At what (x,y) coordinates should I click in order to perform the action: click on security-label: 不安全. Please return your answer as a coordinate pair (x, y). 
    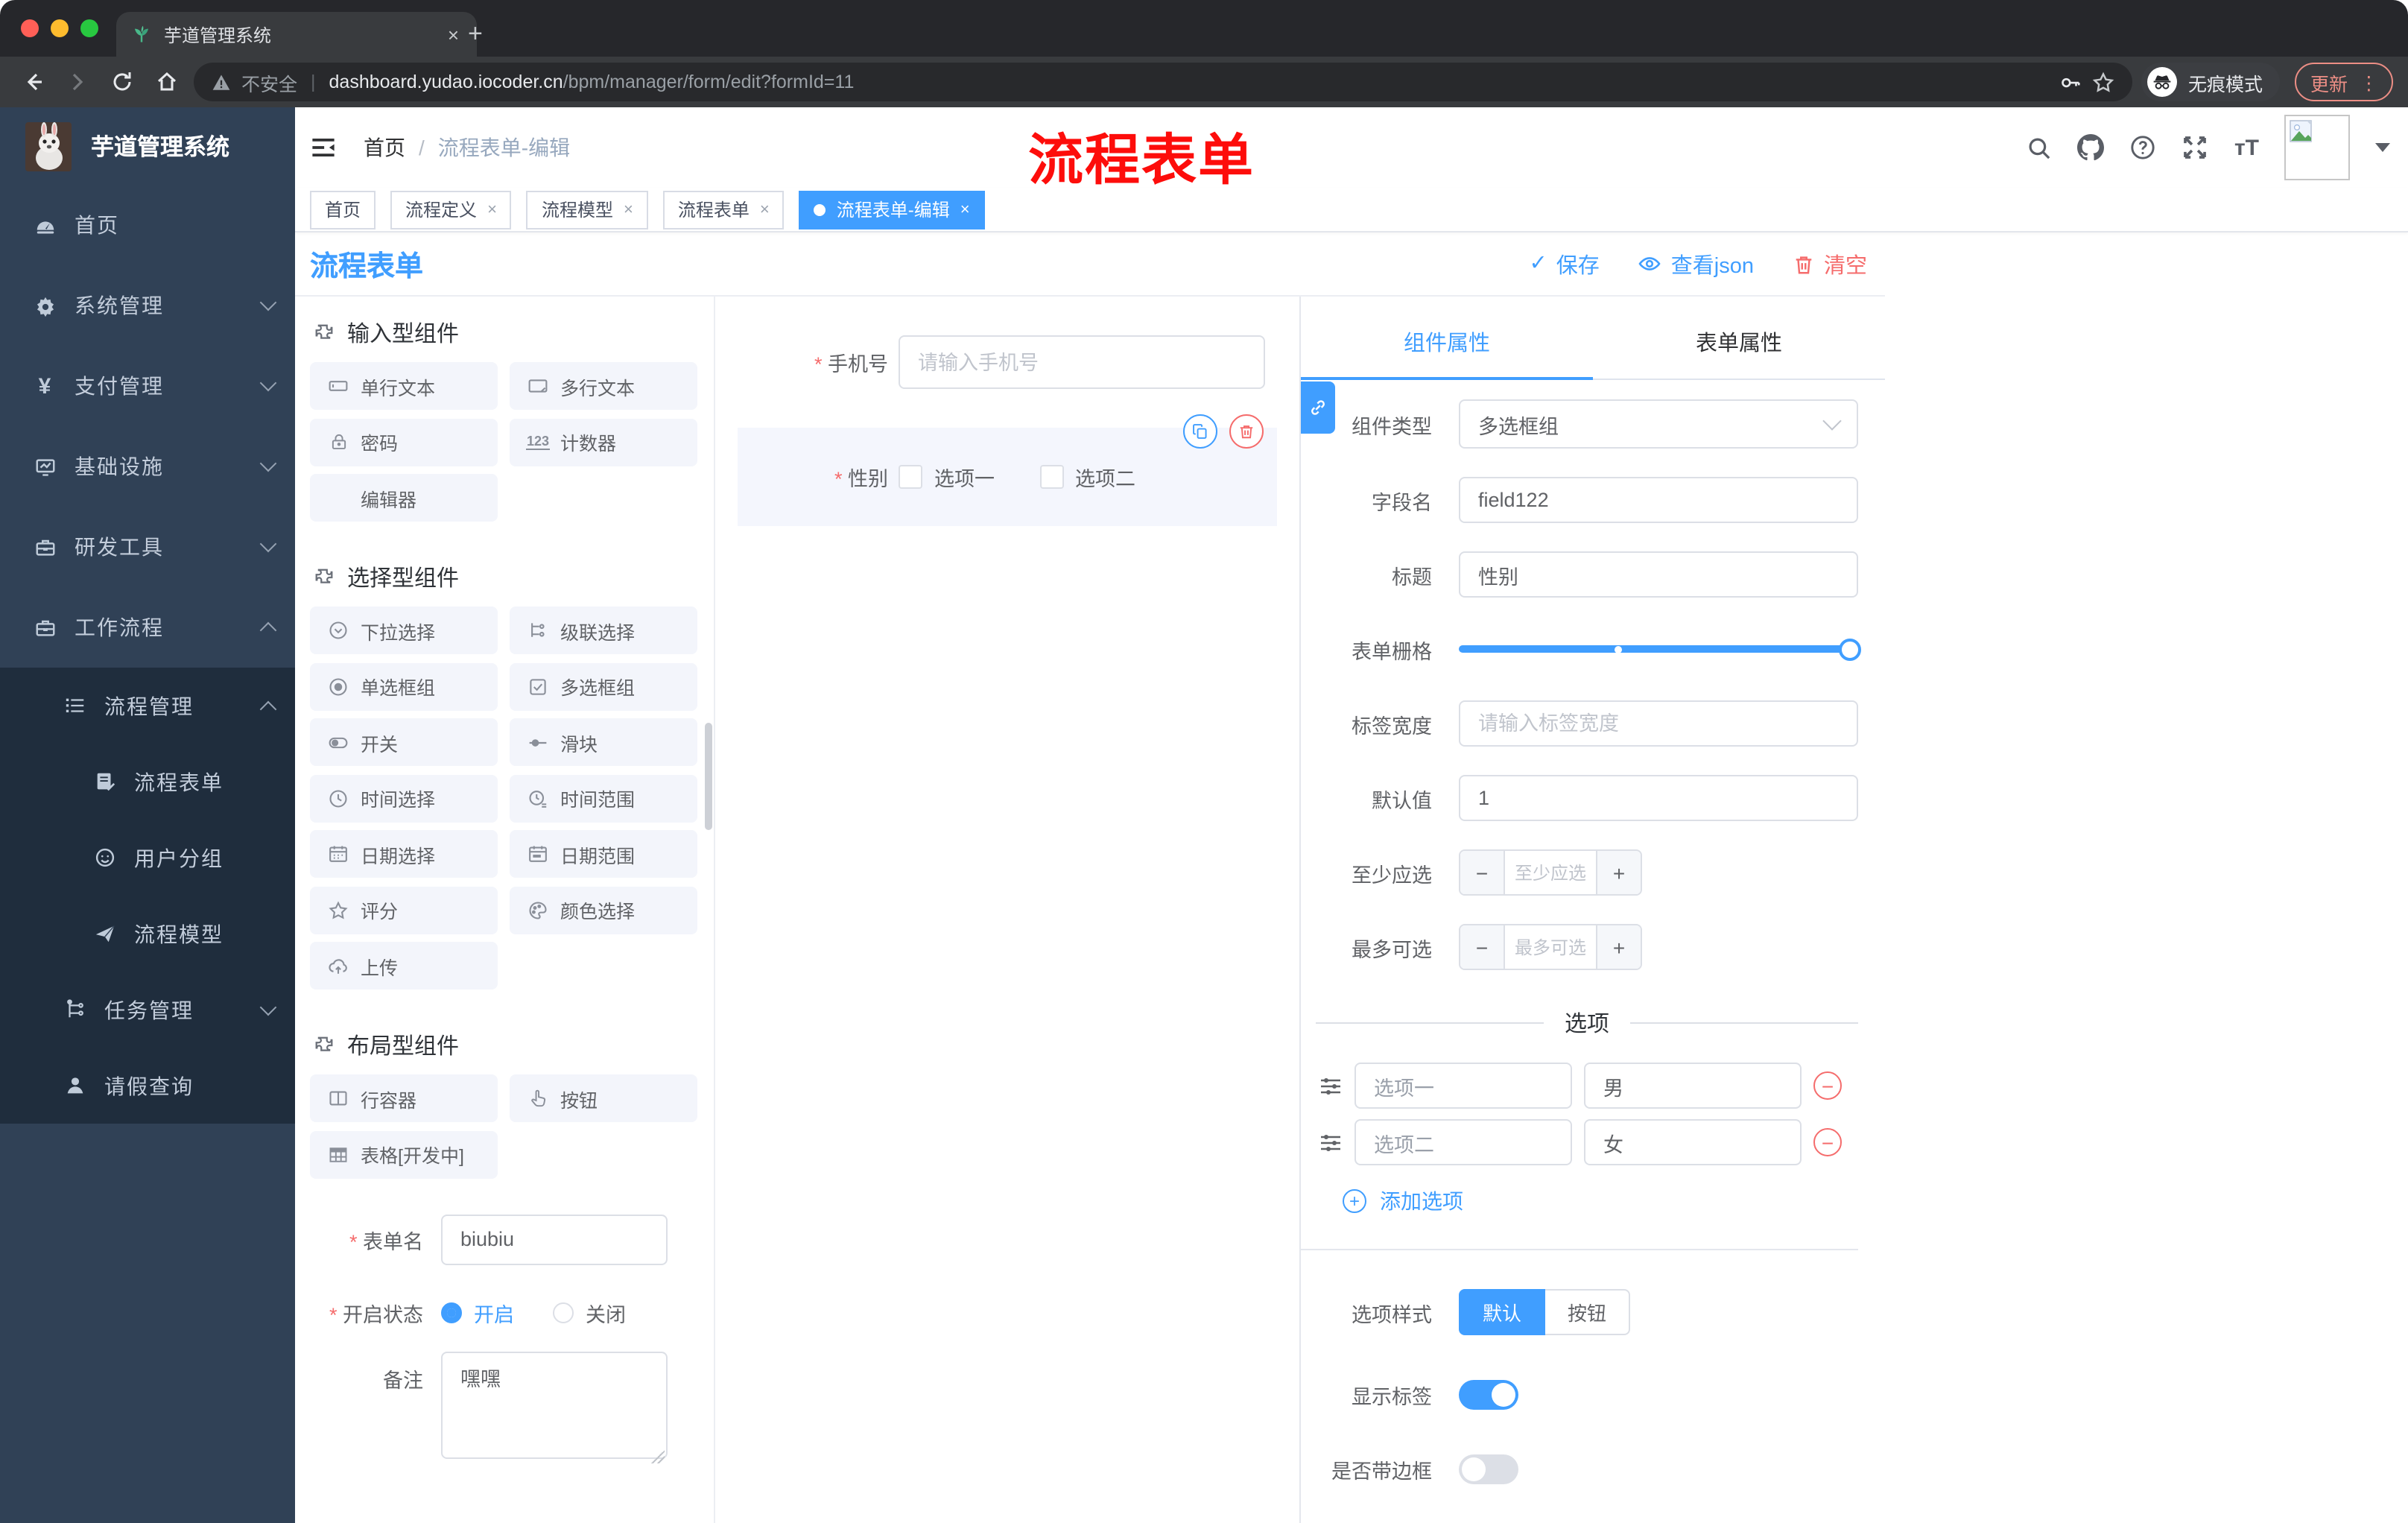
    Looking at the image, I should click on (269, 82).